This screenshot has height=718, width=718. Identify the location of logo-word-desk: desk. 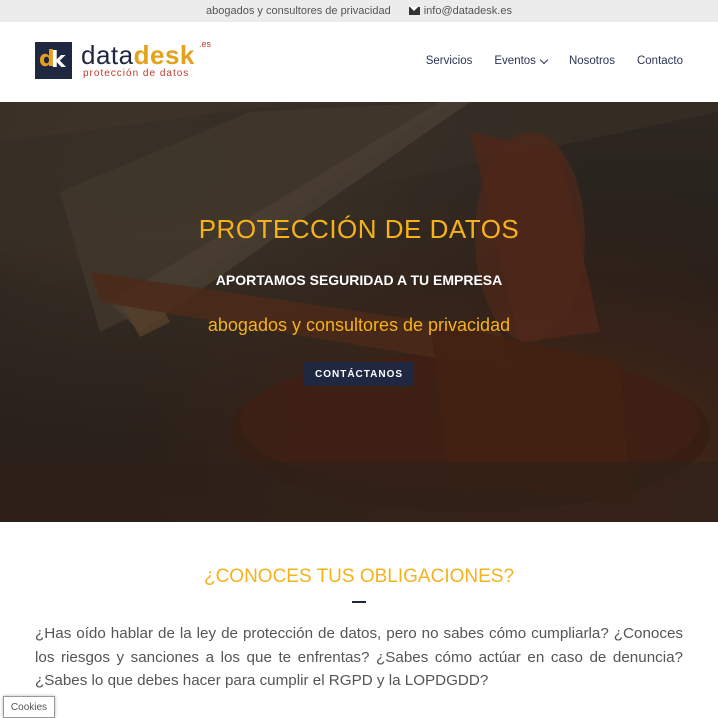
(164, 55).